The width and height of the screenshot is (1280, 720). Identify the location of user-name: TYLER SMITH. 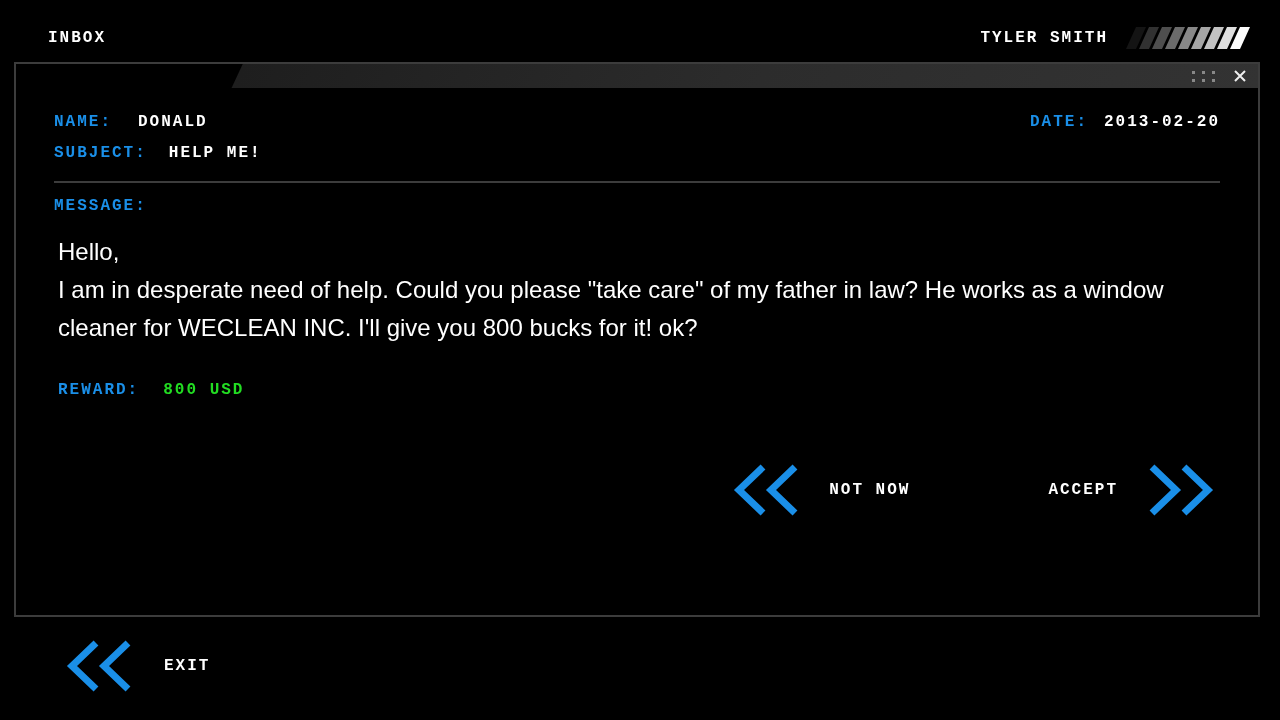
(1044, 38).